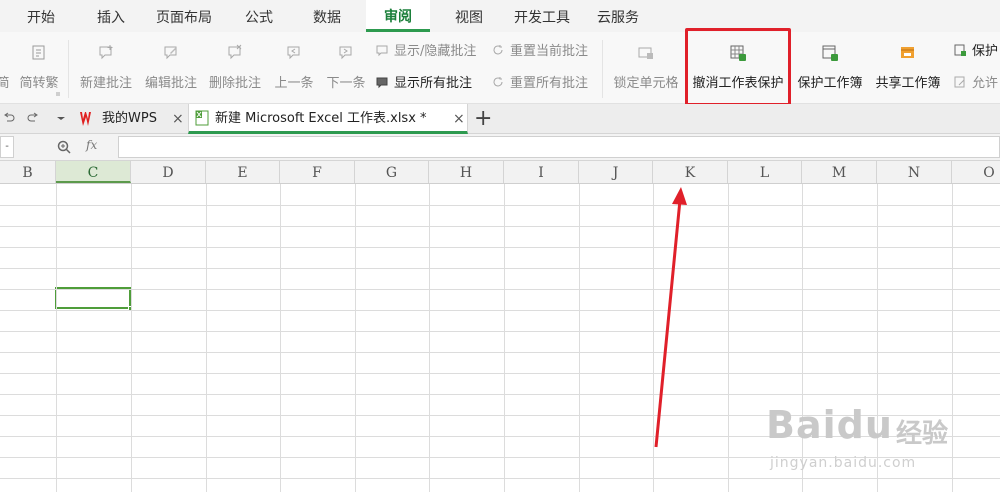 The width and height of the screenshot is (1000, 492). I want to click on tab-my-wps: 我的WPS ×, so click(132, 119).